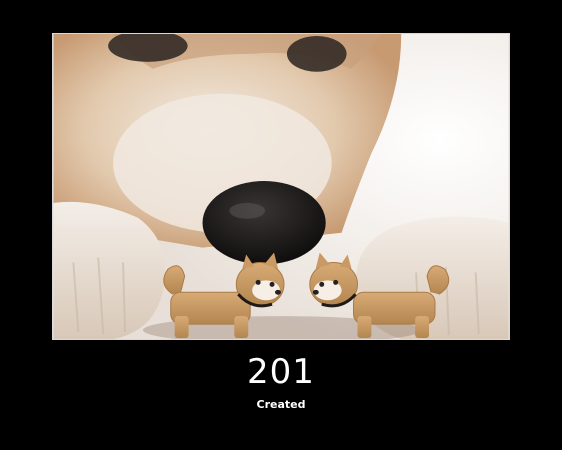  I want to click on dog-nose, so click(264, 223).